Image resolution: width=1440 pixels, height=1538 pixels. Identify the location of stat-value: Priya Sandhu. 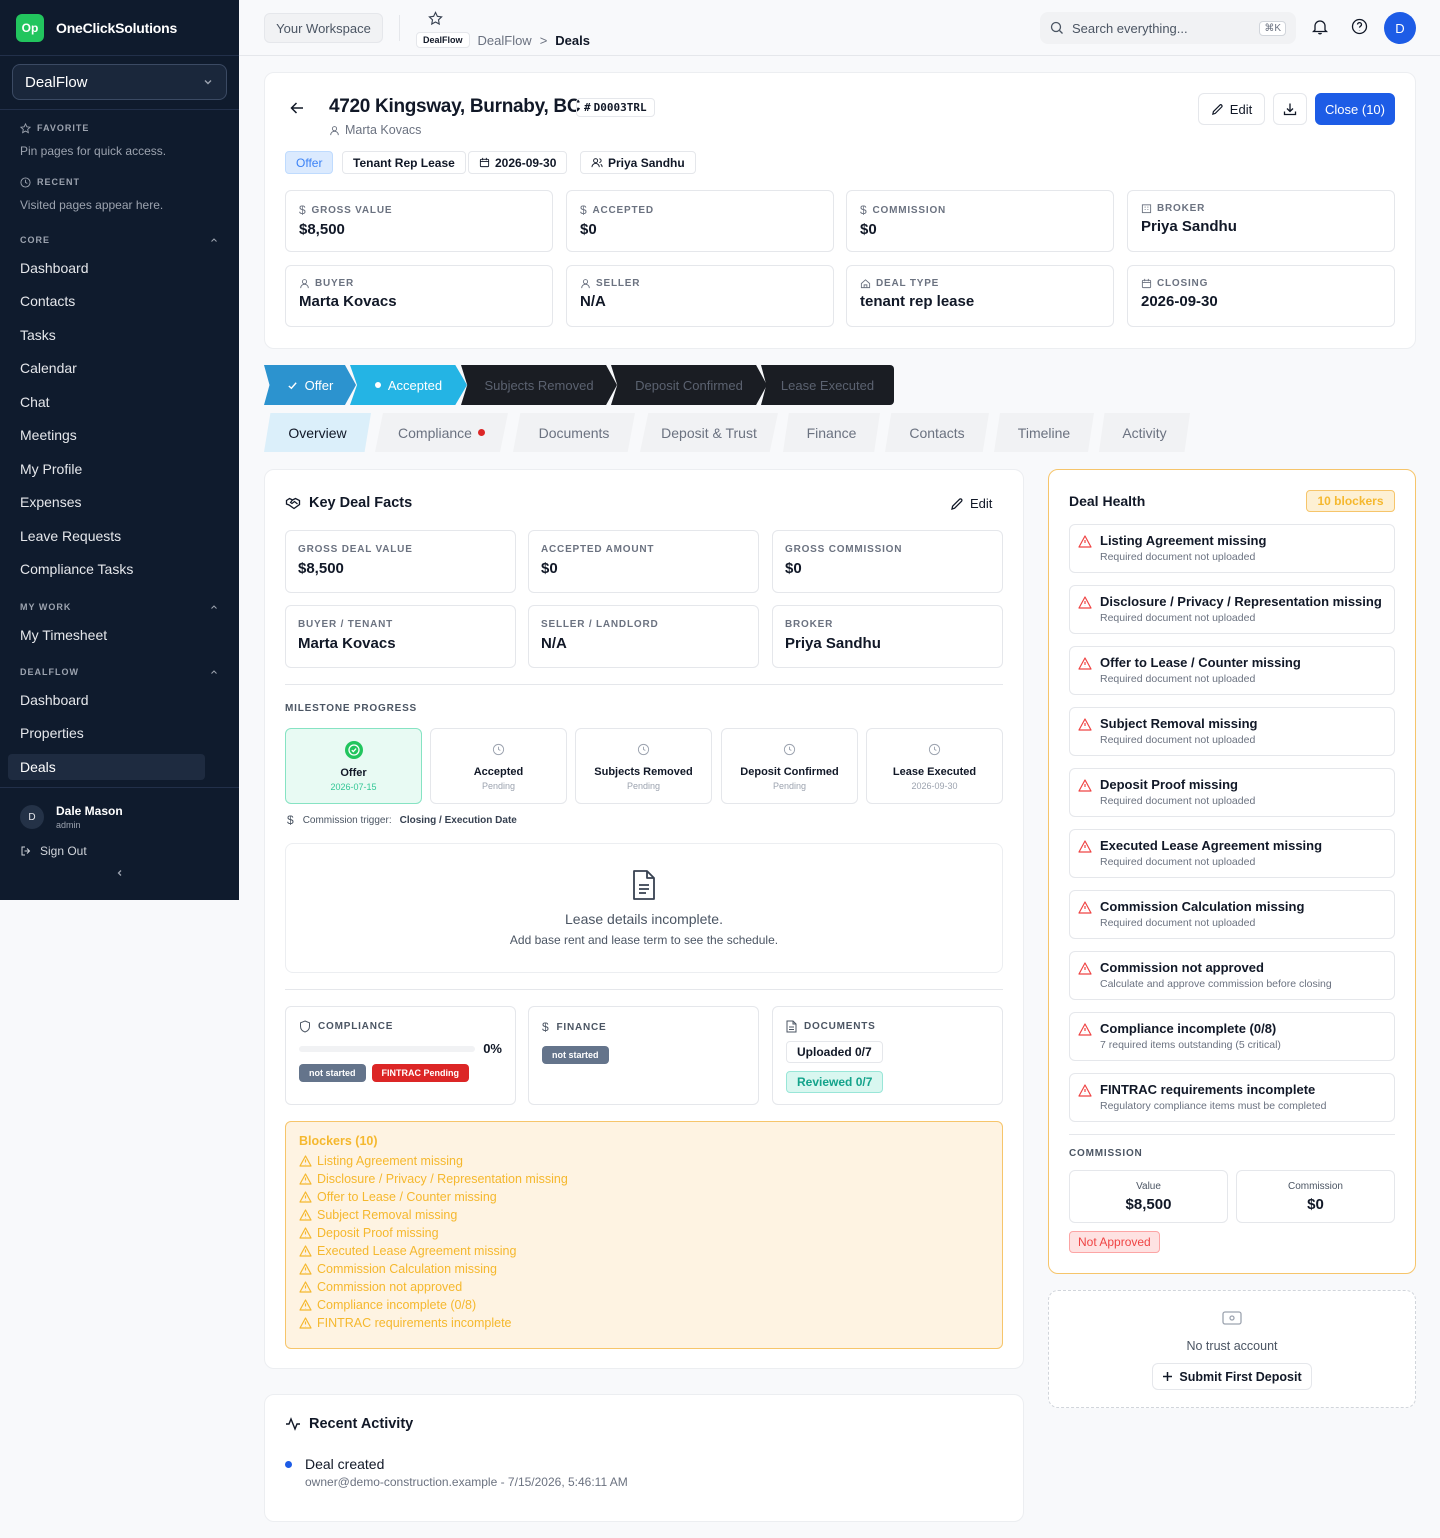
(1189, 226).